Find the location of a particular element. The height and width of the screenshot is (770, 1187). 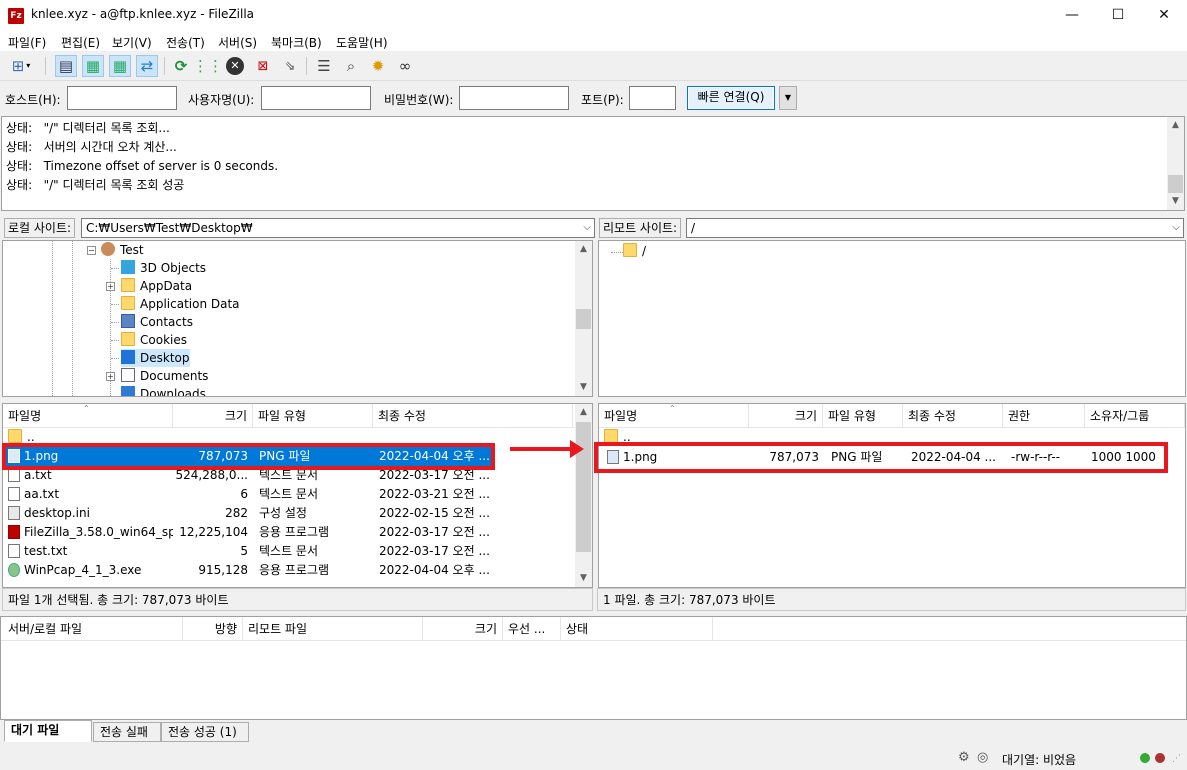

remote-site-bar: 리모트 사이트: / ⌵ is located at coordinates (892, 228).